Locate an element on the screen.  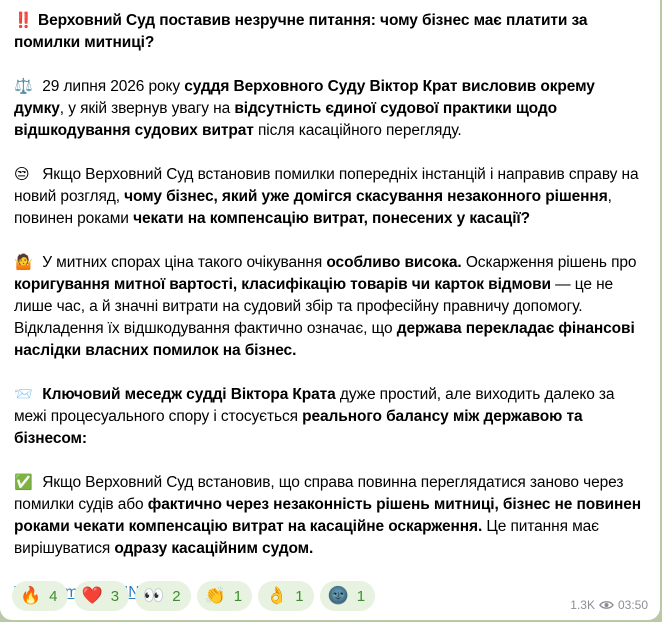
reaction-eyes: 👀 2 is located at coordinates (163, 596).